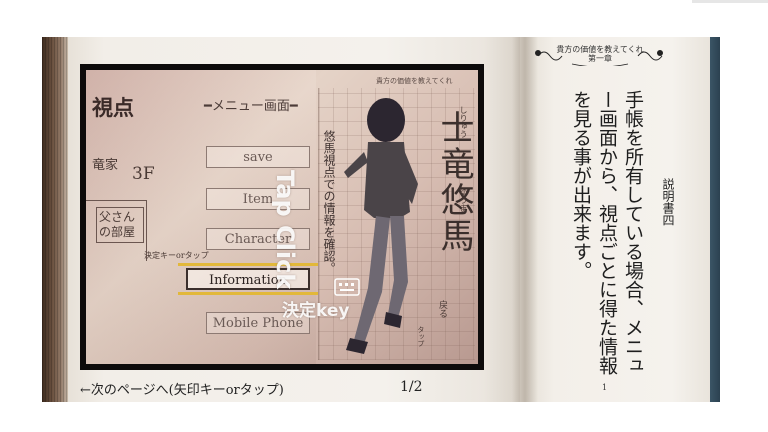  I want to click on tap-click-hint: Tap Click, so click(285, 230).